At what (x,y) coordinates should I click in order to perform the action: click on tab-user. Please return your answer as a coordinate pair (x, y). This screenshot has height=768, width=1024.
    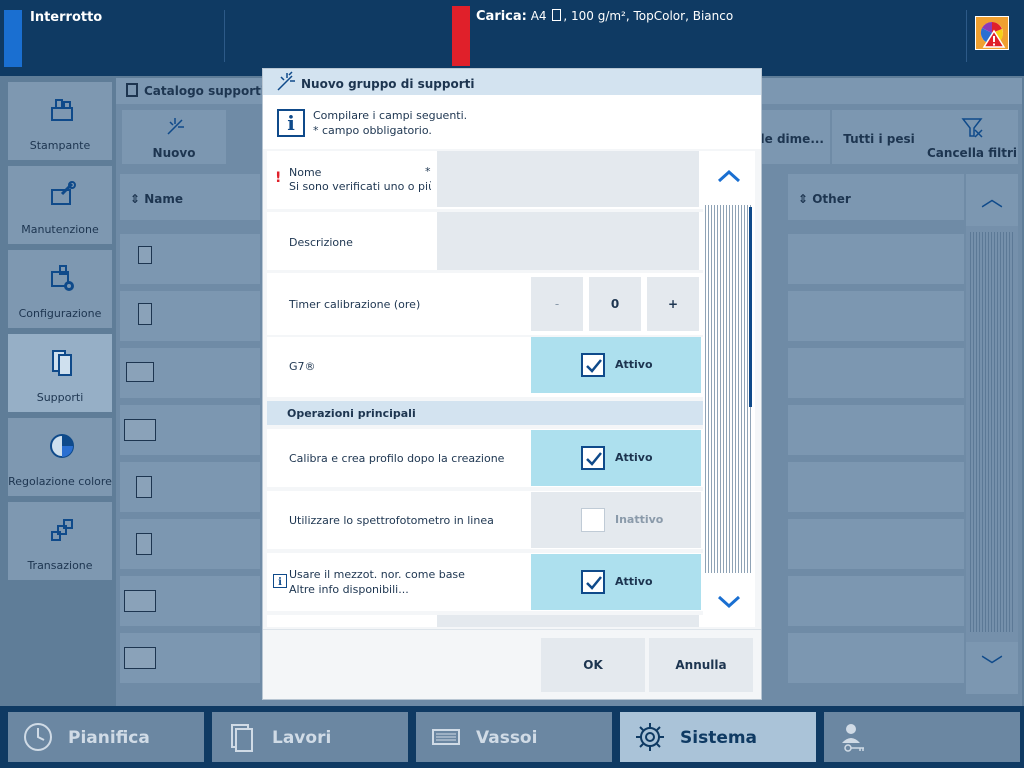
    Looking at the image, I should click on (922, 737).